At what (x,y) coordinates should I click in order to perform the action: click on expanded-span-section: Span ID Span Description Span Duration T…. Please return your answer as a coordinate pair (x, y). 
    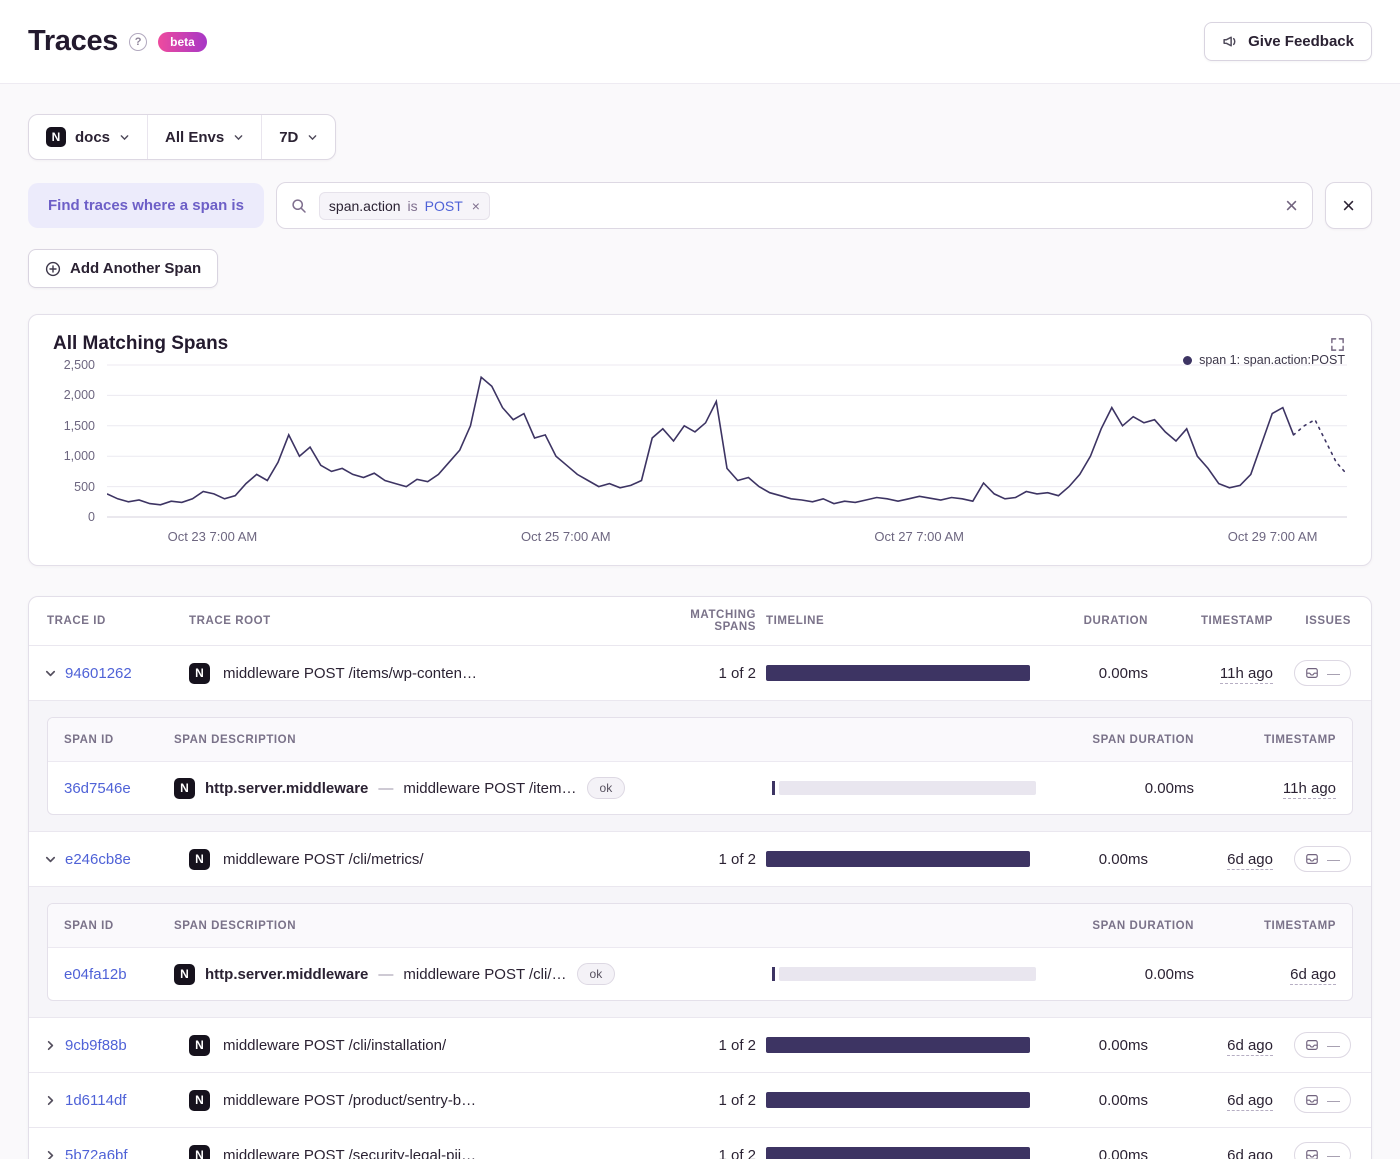
    Looking at the image, I should click on (700, 765).